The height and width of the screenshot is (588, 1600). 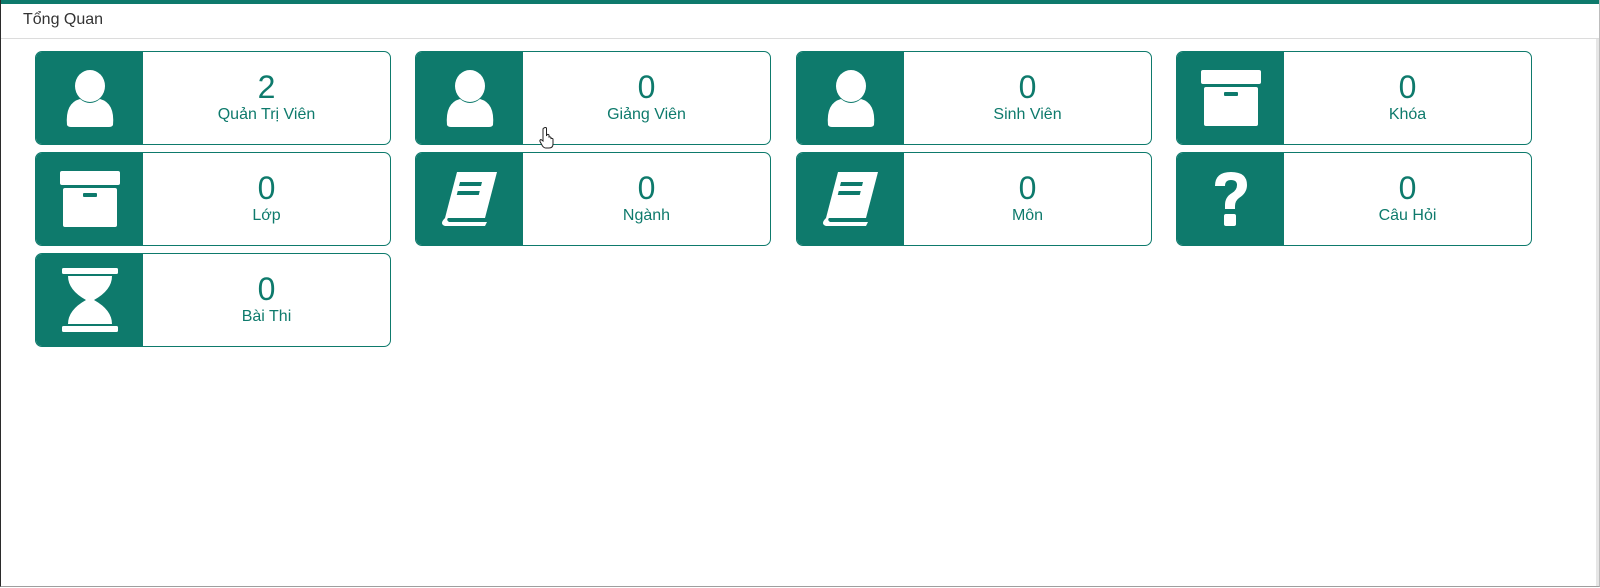 I want to click on stat-card-khoa: 0 Khóa, so click(x=1354, y=98).